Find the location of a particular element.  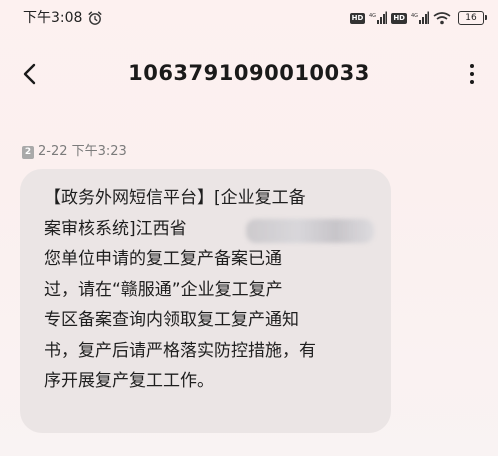

page-title: 1063791090010033 is located at coordinates (249, 73).